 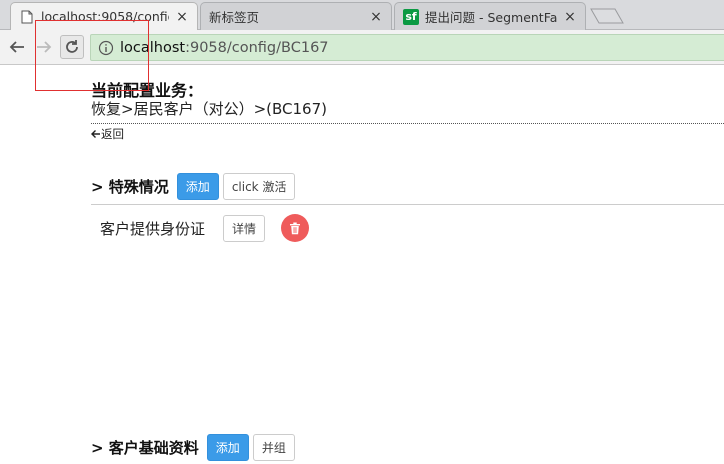 I want to click on current-config-path: 恢复>居民客户（对公）>(BC167), so click(x=209, y=109).